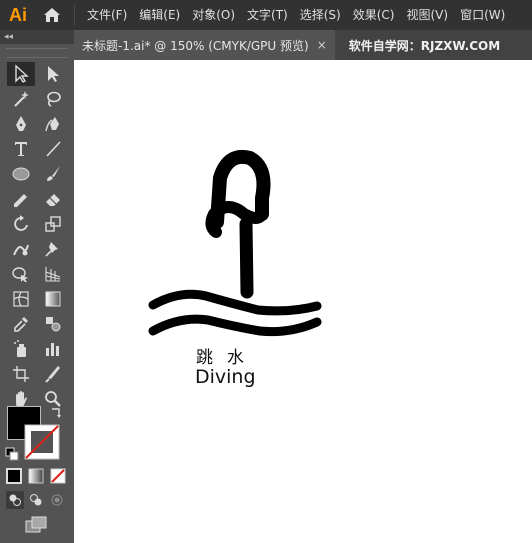 The height and width of the screenshot is (543, 532). I want to click on wave-upper-stroke, so click(235, 302).